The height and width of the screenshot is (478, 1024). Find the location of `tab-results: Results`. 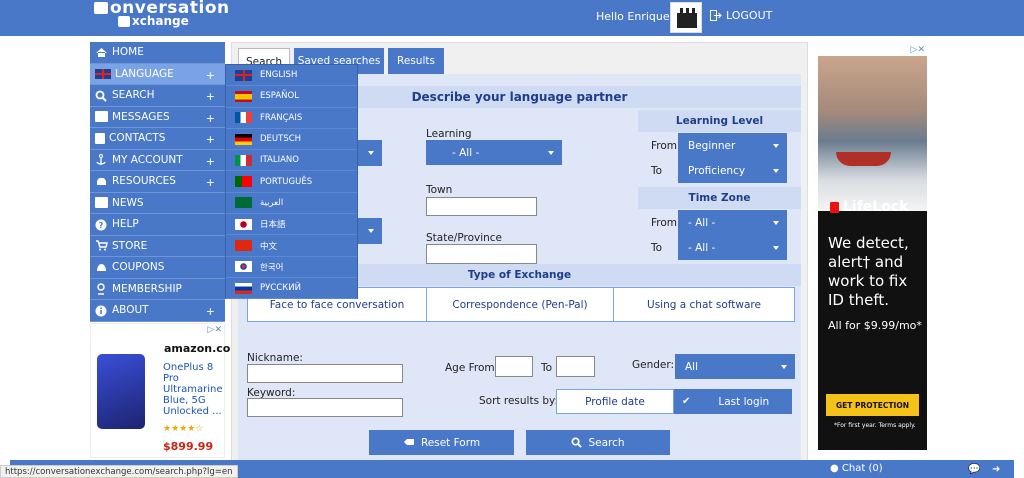

tab-results: Results is located at coordinates (416, 61).